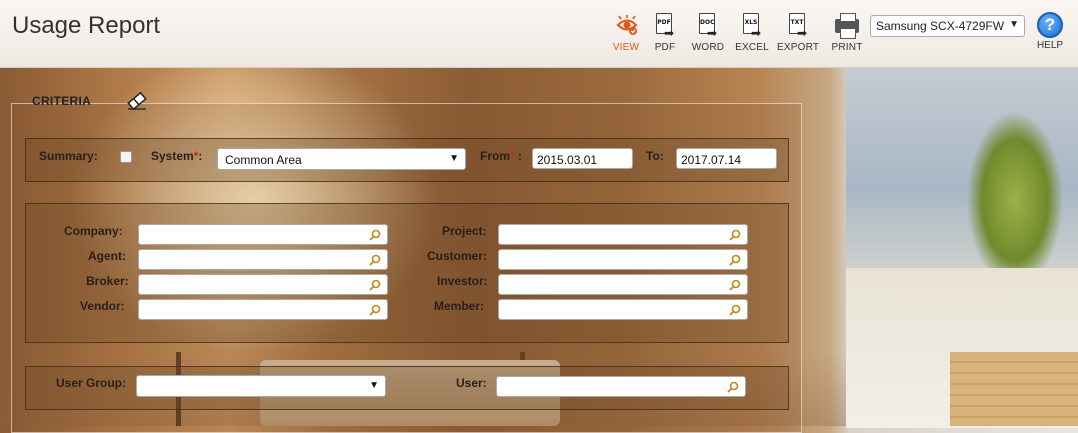 The width and height of the screenshot is (1078, 433). What do you see at coordinates (263, 259) in the screenshot?
I see `agent-lookup` at bounding box center [263, 259].